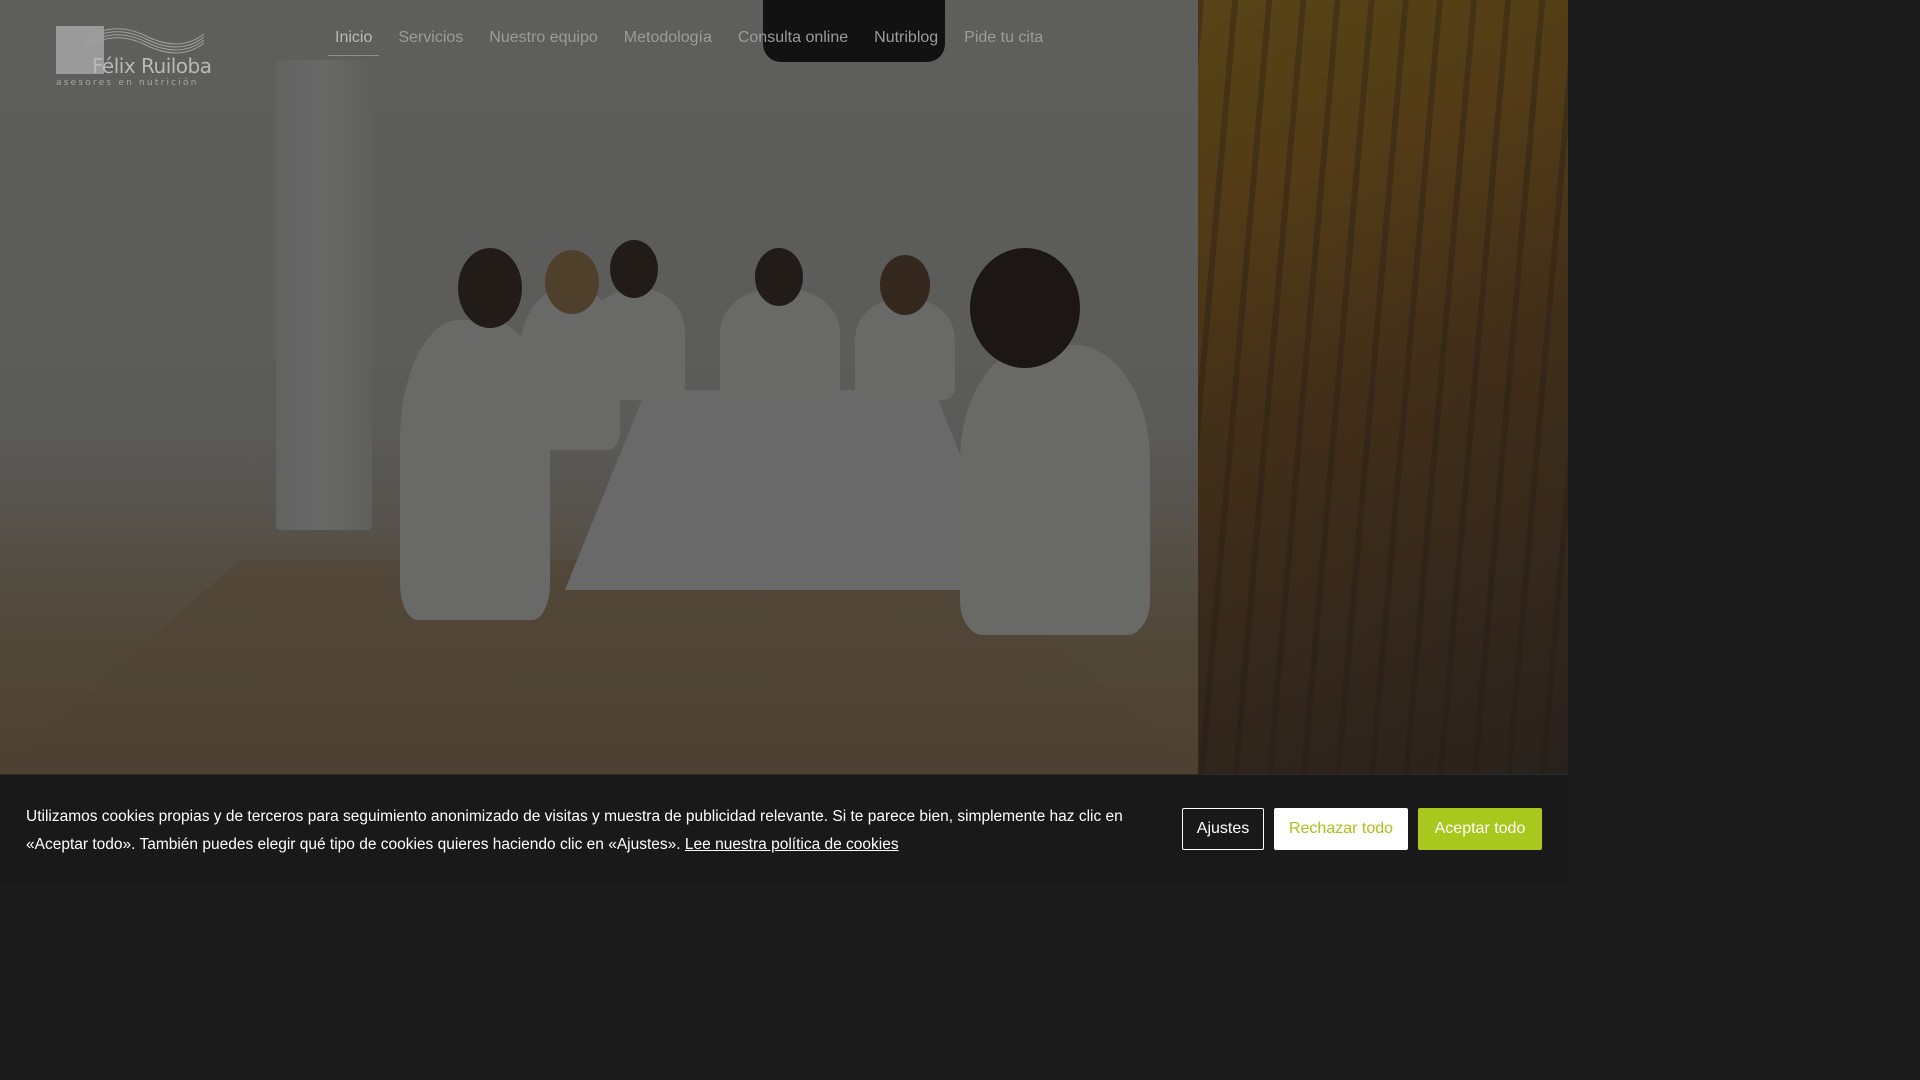  What do you see at coordinates (430, 41) in the screenshot?
I see `nav-item-servicios: Servicios` at bounding box center [430, 41].